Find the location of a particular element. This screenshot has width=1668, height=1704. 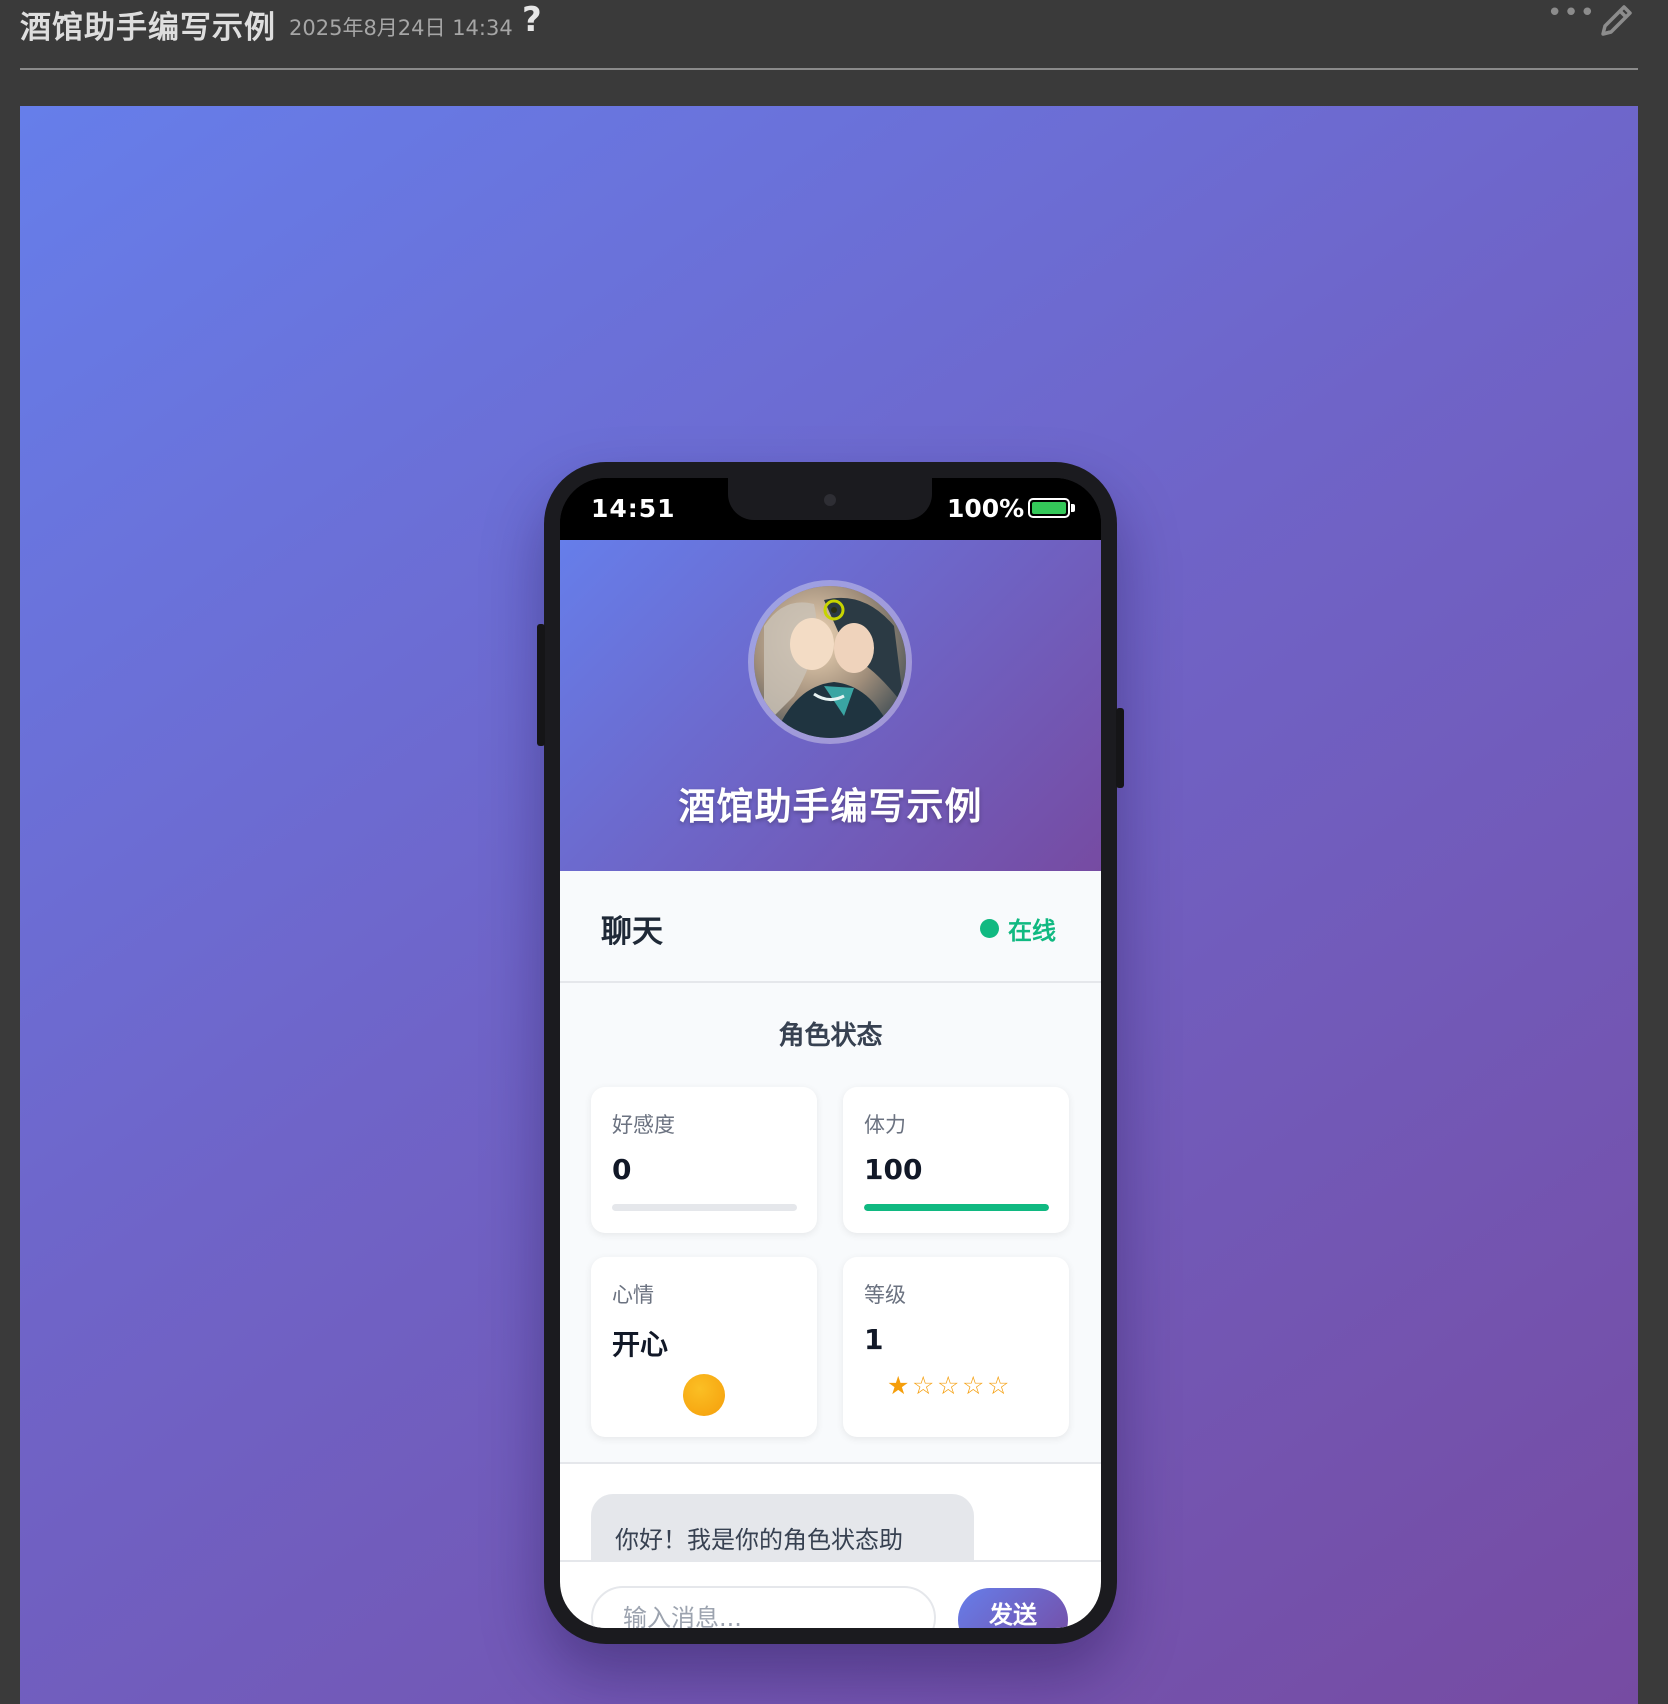

affection-value: 0 is located at coordinates (622, 1169).